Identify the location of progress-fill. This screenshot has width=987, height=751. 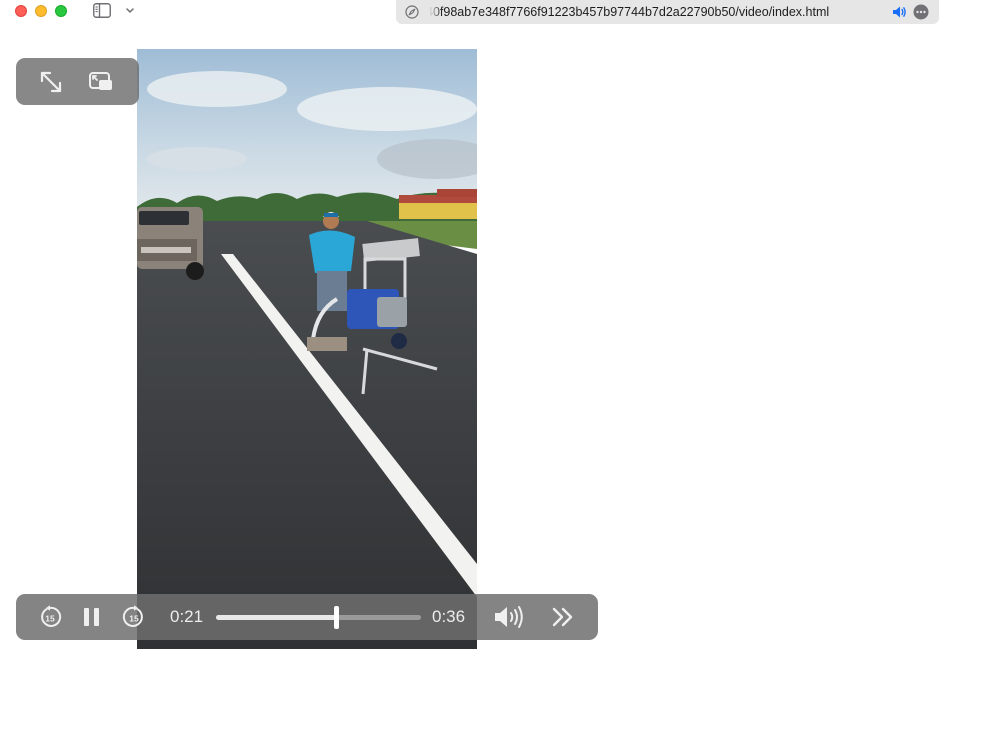
(276, 617).